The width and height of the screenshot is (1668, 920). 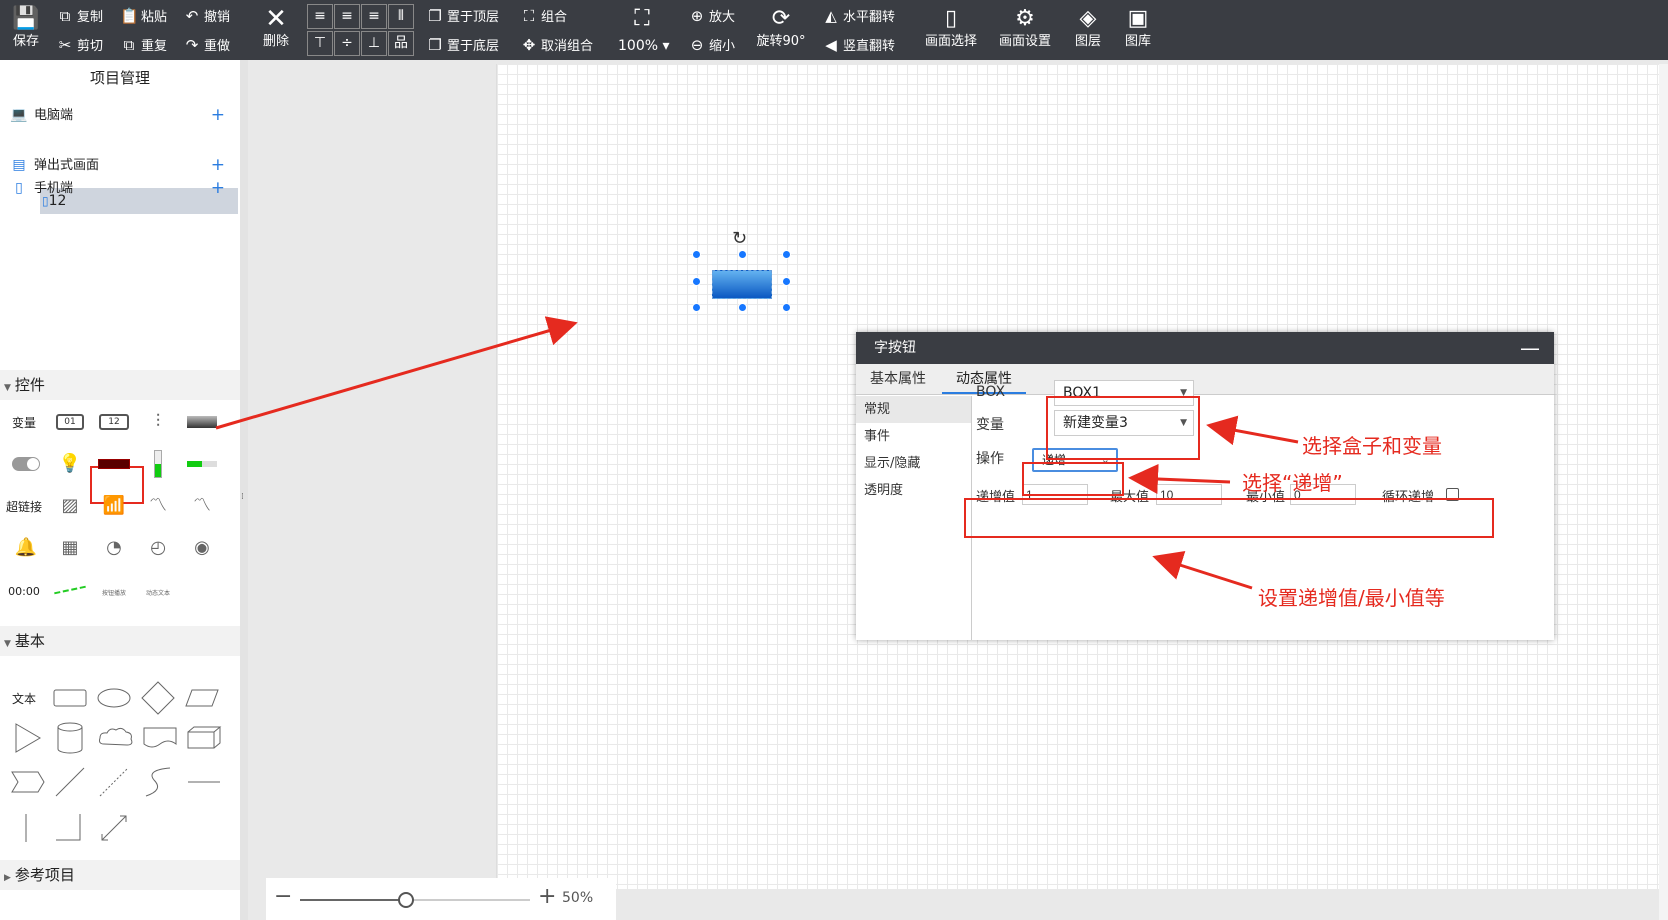 What do you see at coordinates (202, 464) in the screenshot?
I see `progress-bar-icon` at bounding box center [202, 464].